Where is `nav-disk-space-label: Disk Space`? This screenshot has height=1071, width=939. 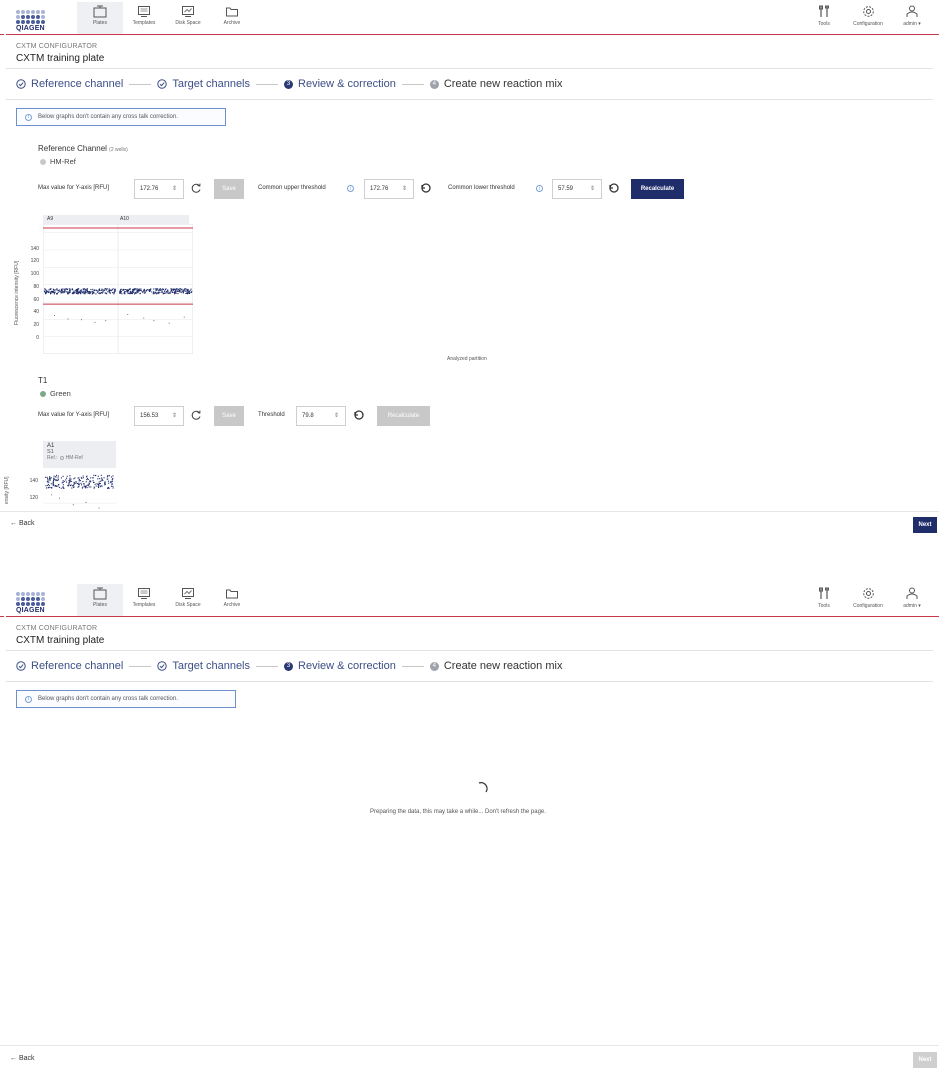 nav-disk-space-label: Disk Space is located at coordinates (188, 605).